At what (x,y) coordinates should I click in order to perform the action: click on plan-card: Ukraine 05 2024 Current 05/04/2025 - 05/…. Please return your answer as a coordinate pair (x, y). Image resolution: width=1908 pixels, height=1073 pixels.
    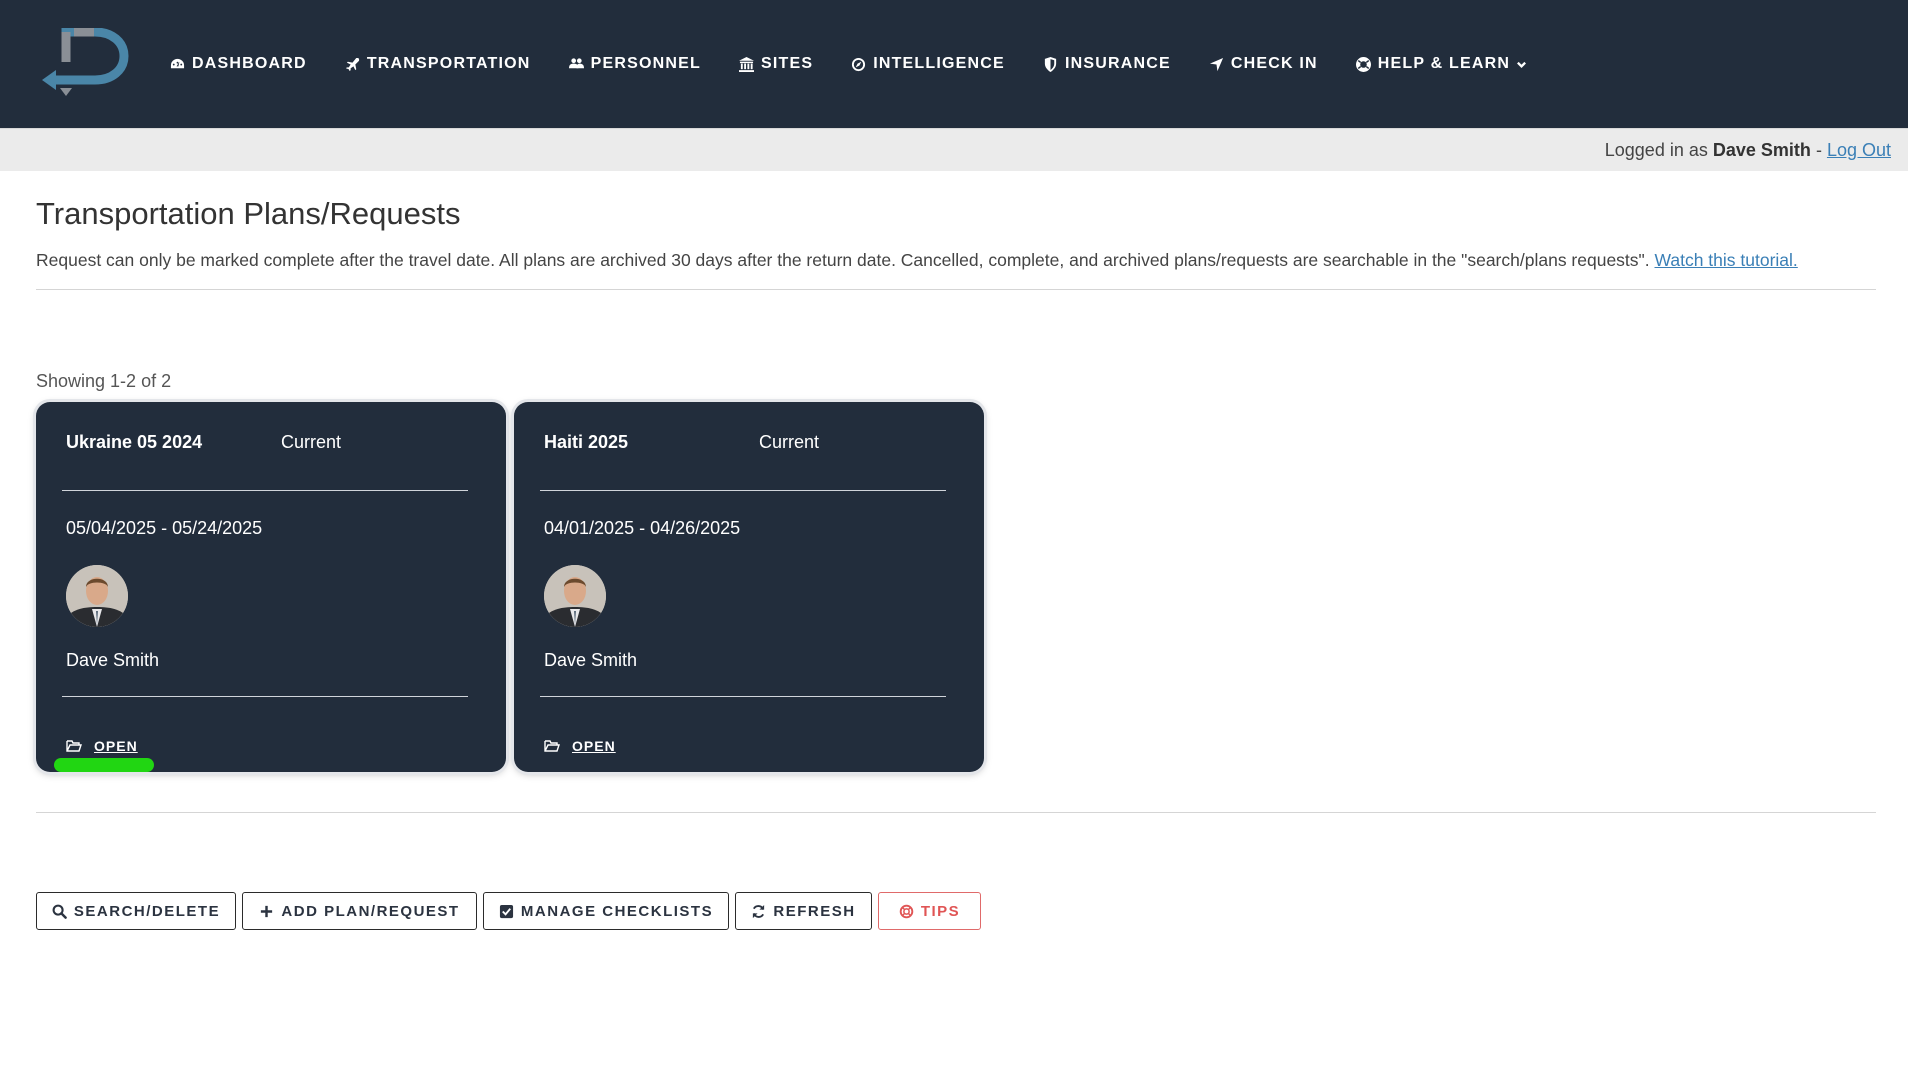
    Looking at the image, I should click on (271, 587).